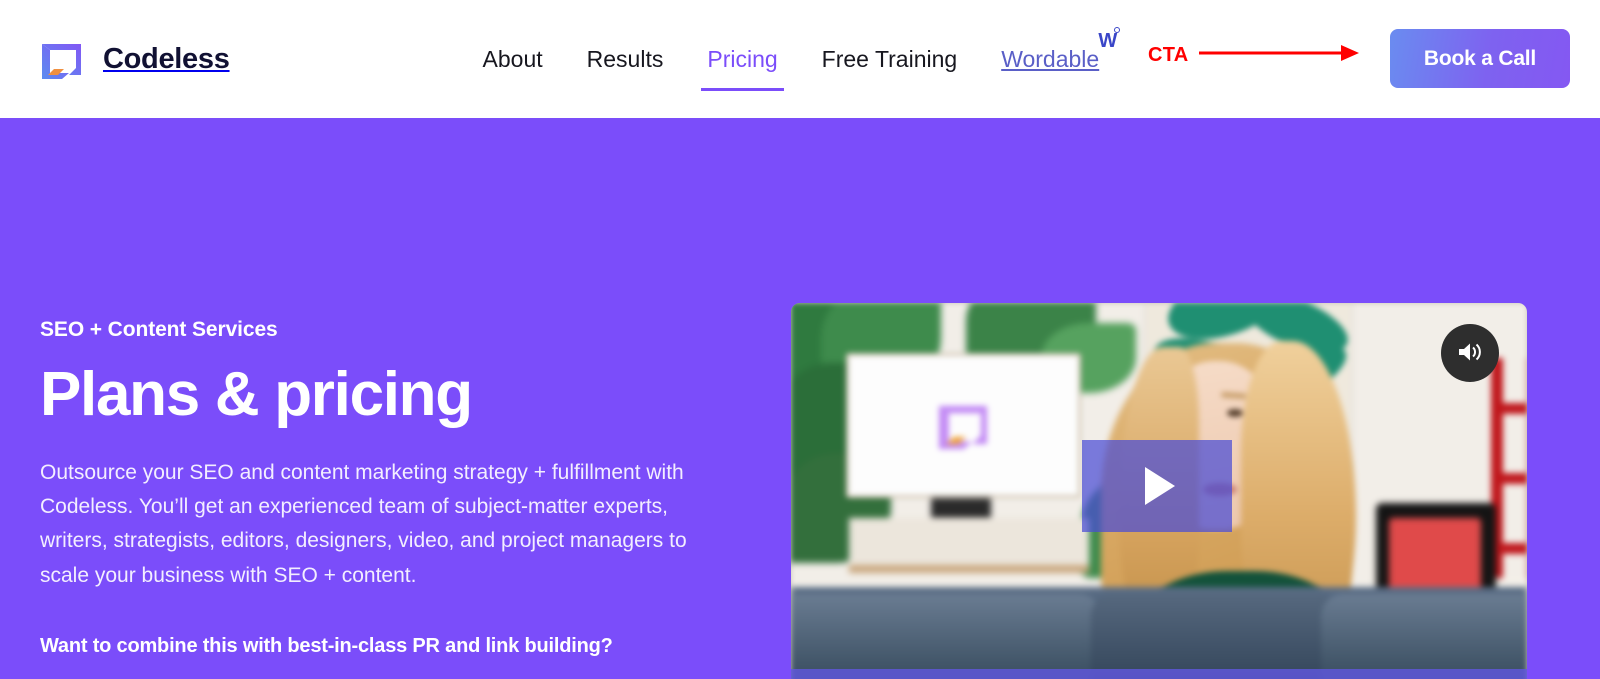 This screenshot has width=1600, height=679. Describe the element at coordinates (61, 59) in the screenshot. I see `codeless-square-logo-icon` at that location.